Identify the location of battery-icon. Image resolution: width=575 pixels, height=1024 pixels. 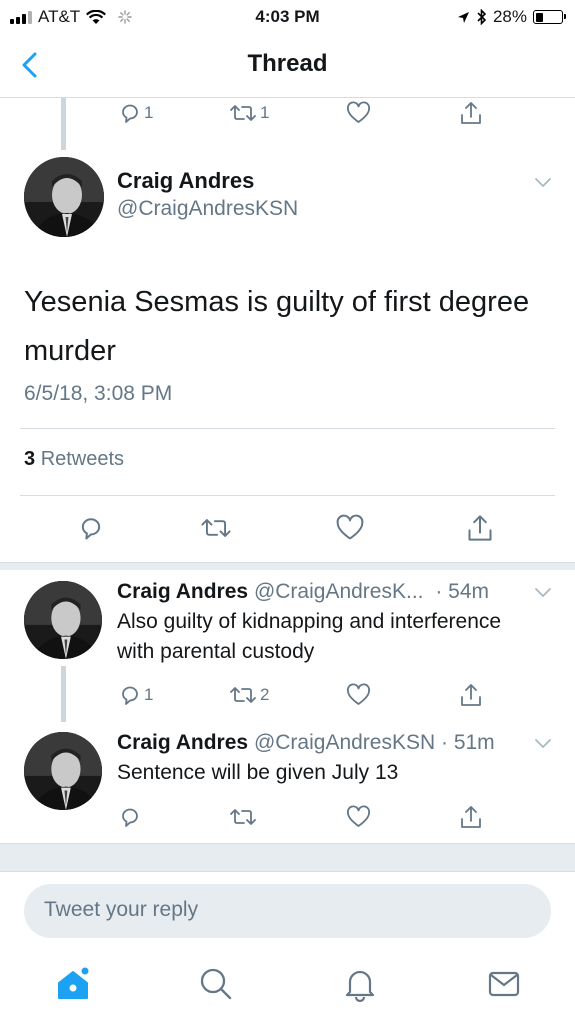
(549, 17).